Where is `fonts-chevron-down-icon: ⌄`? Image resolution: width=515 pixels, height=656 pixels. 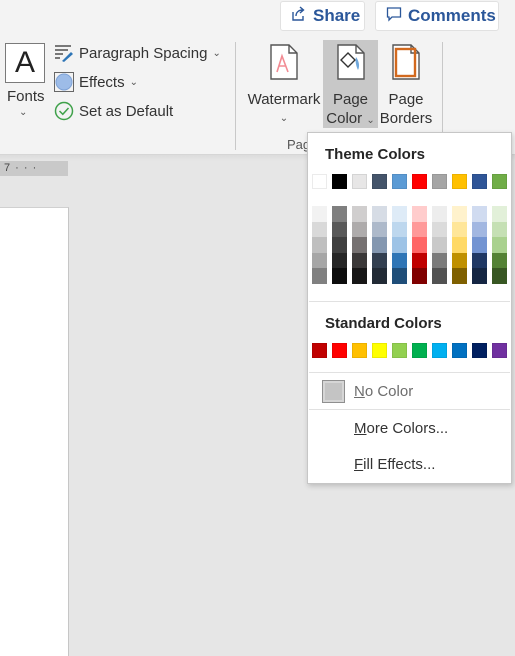 fonts-chevron-down-icon: ⌄ is located at coordinates (23, 112).